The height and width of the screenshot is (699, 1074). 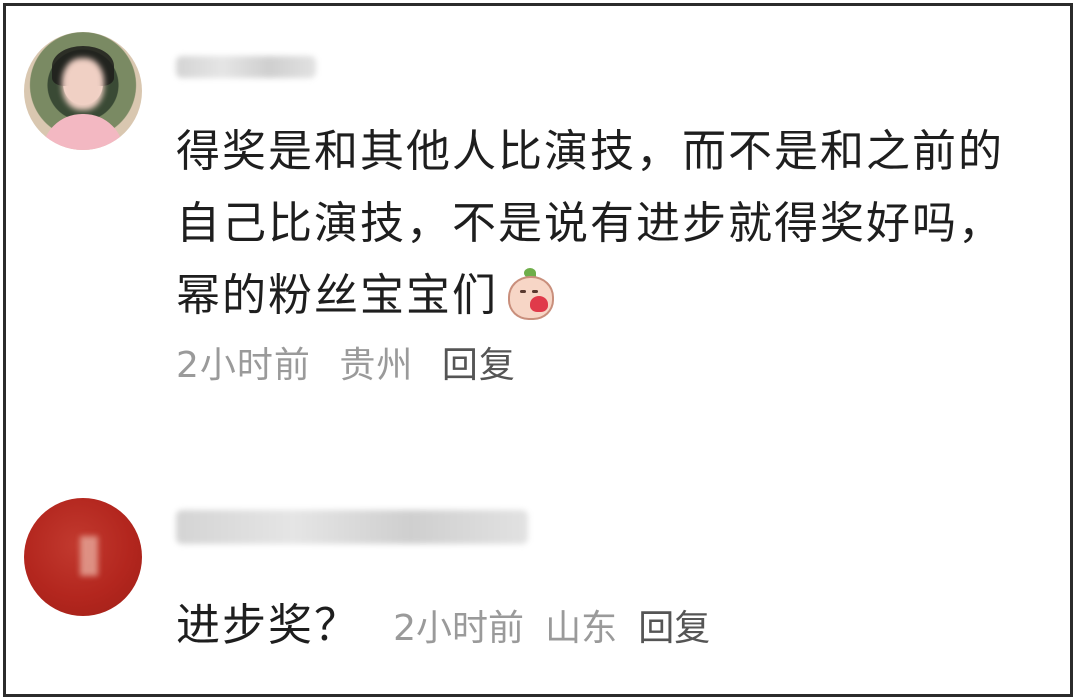 I want to click on blushing-peach-emoji-icon, so click(x=529, y=294).